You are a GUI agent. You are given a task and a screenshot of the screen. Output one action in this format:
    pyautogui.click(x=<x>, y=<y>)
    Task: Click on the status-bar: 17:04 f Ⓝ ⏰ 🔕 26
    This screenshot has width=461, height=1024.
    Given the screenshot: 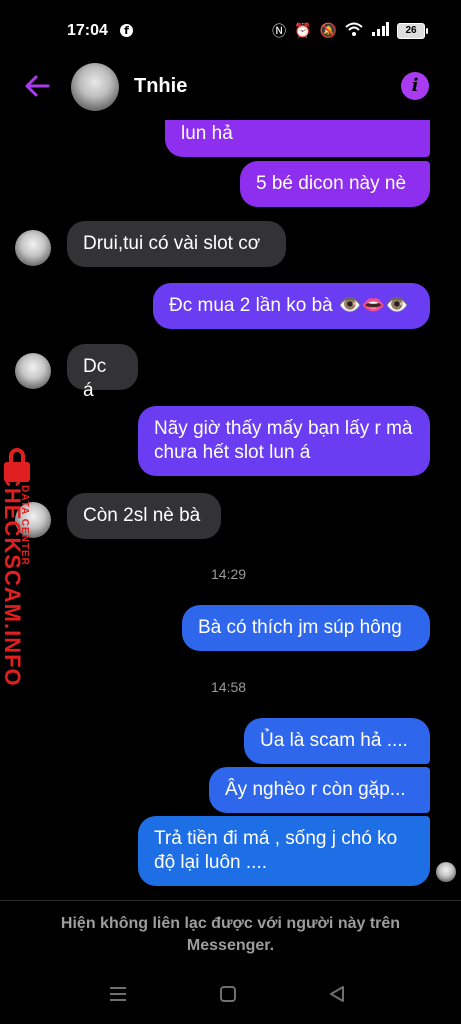 What is the action you would take?
    pyautogui.click(x=230, y=30)
    